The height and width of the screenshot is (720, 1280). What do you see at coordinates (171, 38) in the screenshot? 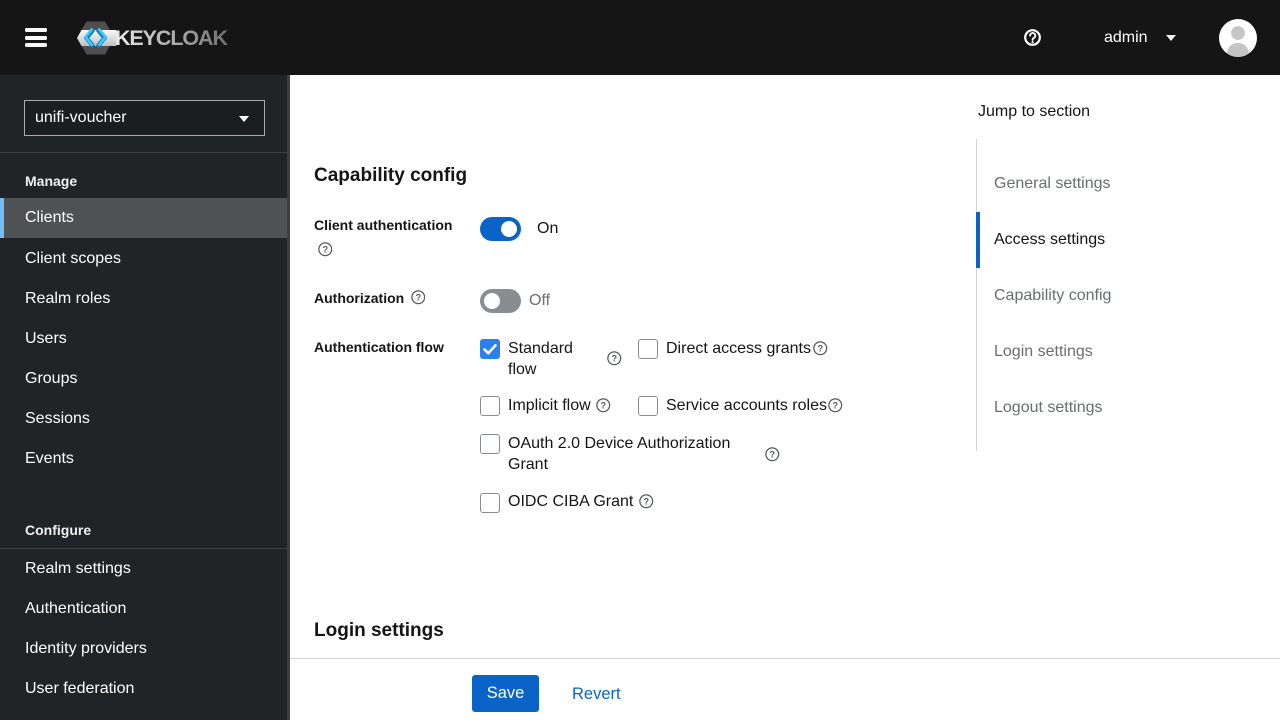
I see `svg-text: KEYCLOAK` at bounding box center [171, 38].